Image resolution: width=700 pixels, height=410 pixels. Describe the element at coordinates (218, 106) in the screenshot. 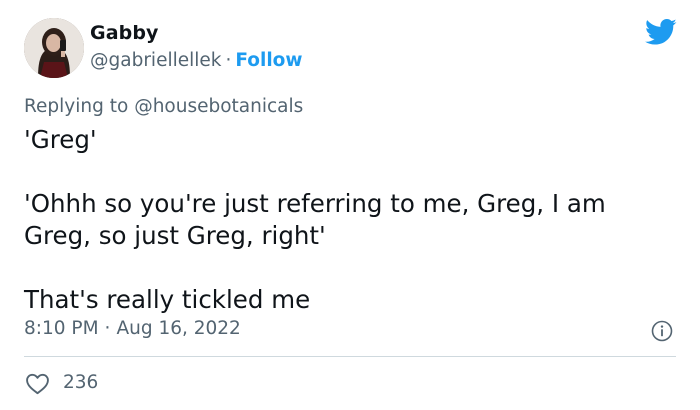

I see `reply-mention-link: @housebotanicals` at that location.